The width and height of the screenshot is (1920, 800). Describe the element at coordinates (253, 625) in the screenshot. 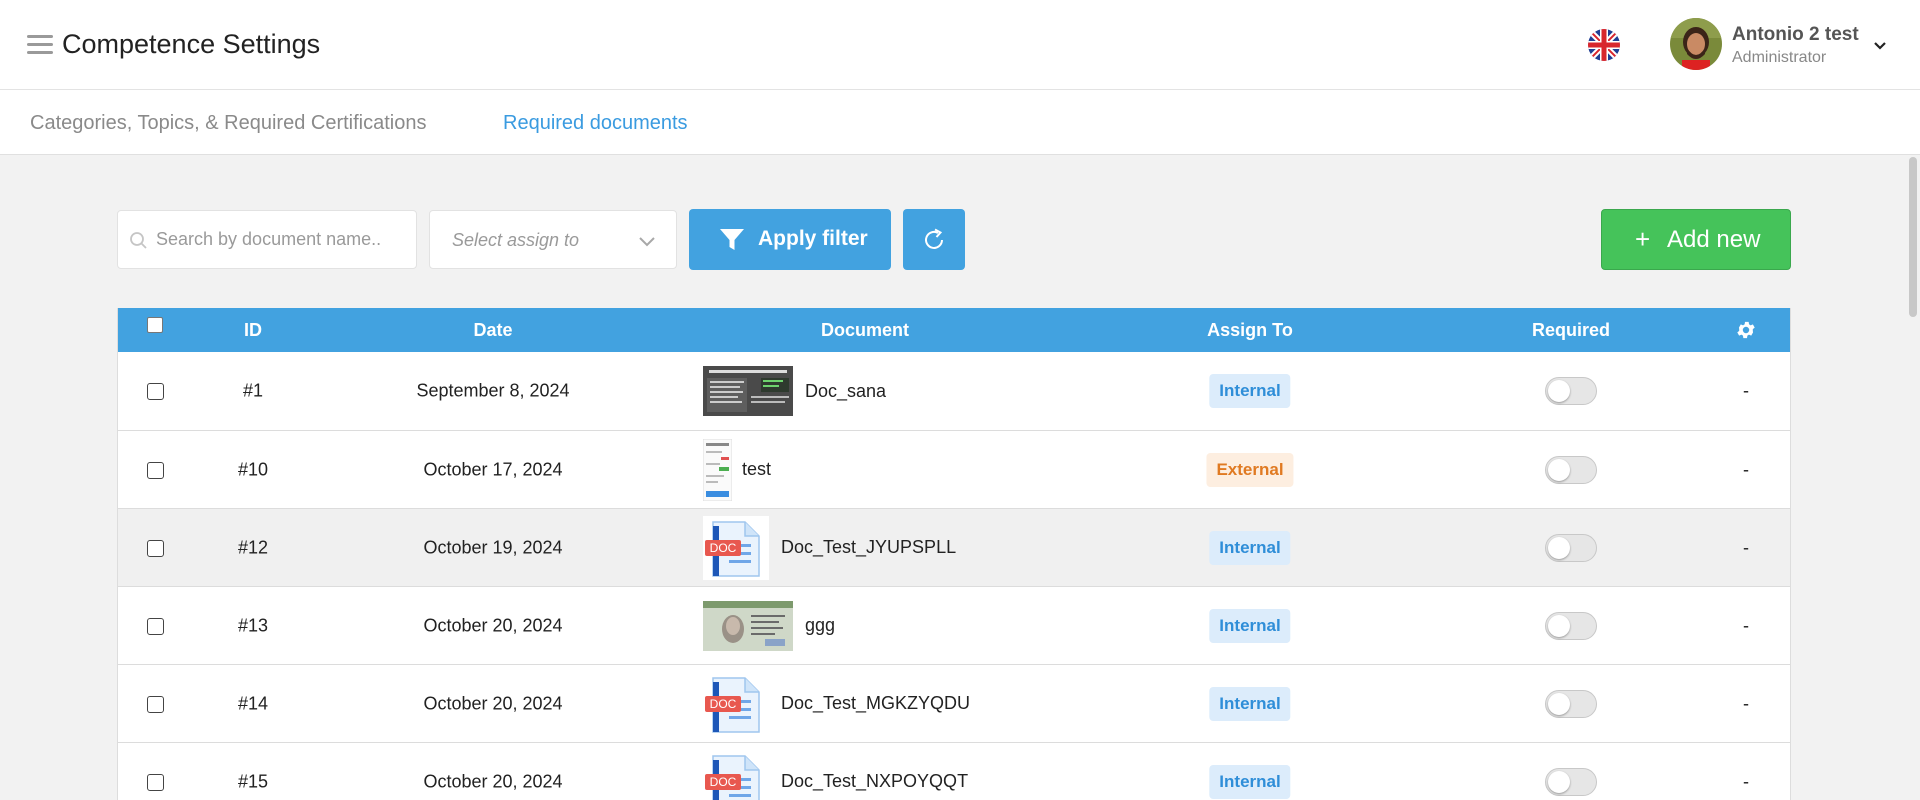

I see `row-id: #13` at that location.